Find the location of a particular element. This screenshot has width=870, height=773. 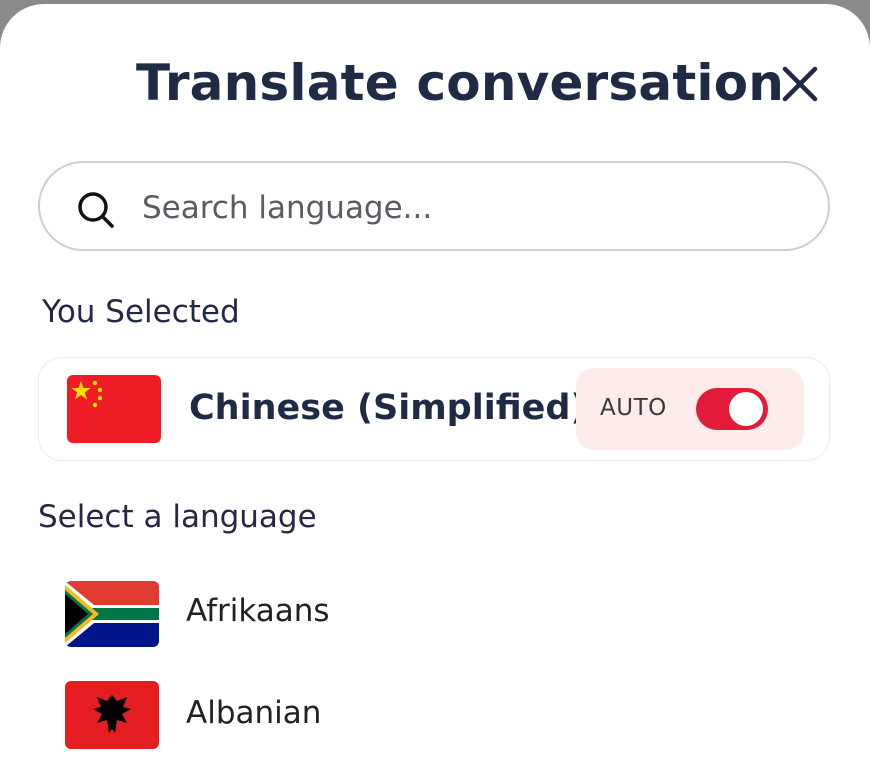

auto-toggle is located at coordinates (732, 409).